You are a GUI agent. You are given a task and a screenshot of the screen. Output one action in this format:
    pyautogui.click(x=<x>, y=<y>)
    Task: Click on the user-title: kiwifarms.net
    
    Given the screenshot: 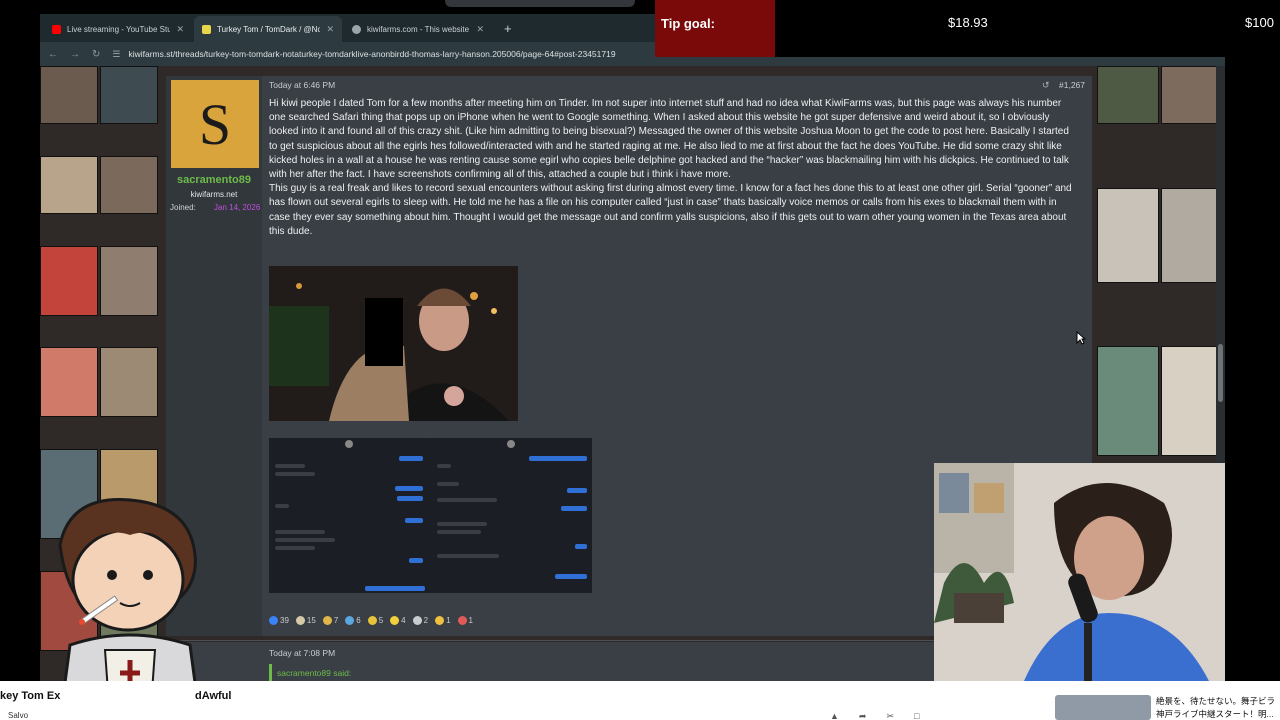 What is the action you would take?
    pyautogui.click(x=214, y=194)
    